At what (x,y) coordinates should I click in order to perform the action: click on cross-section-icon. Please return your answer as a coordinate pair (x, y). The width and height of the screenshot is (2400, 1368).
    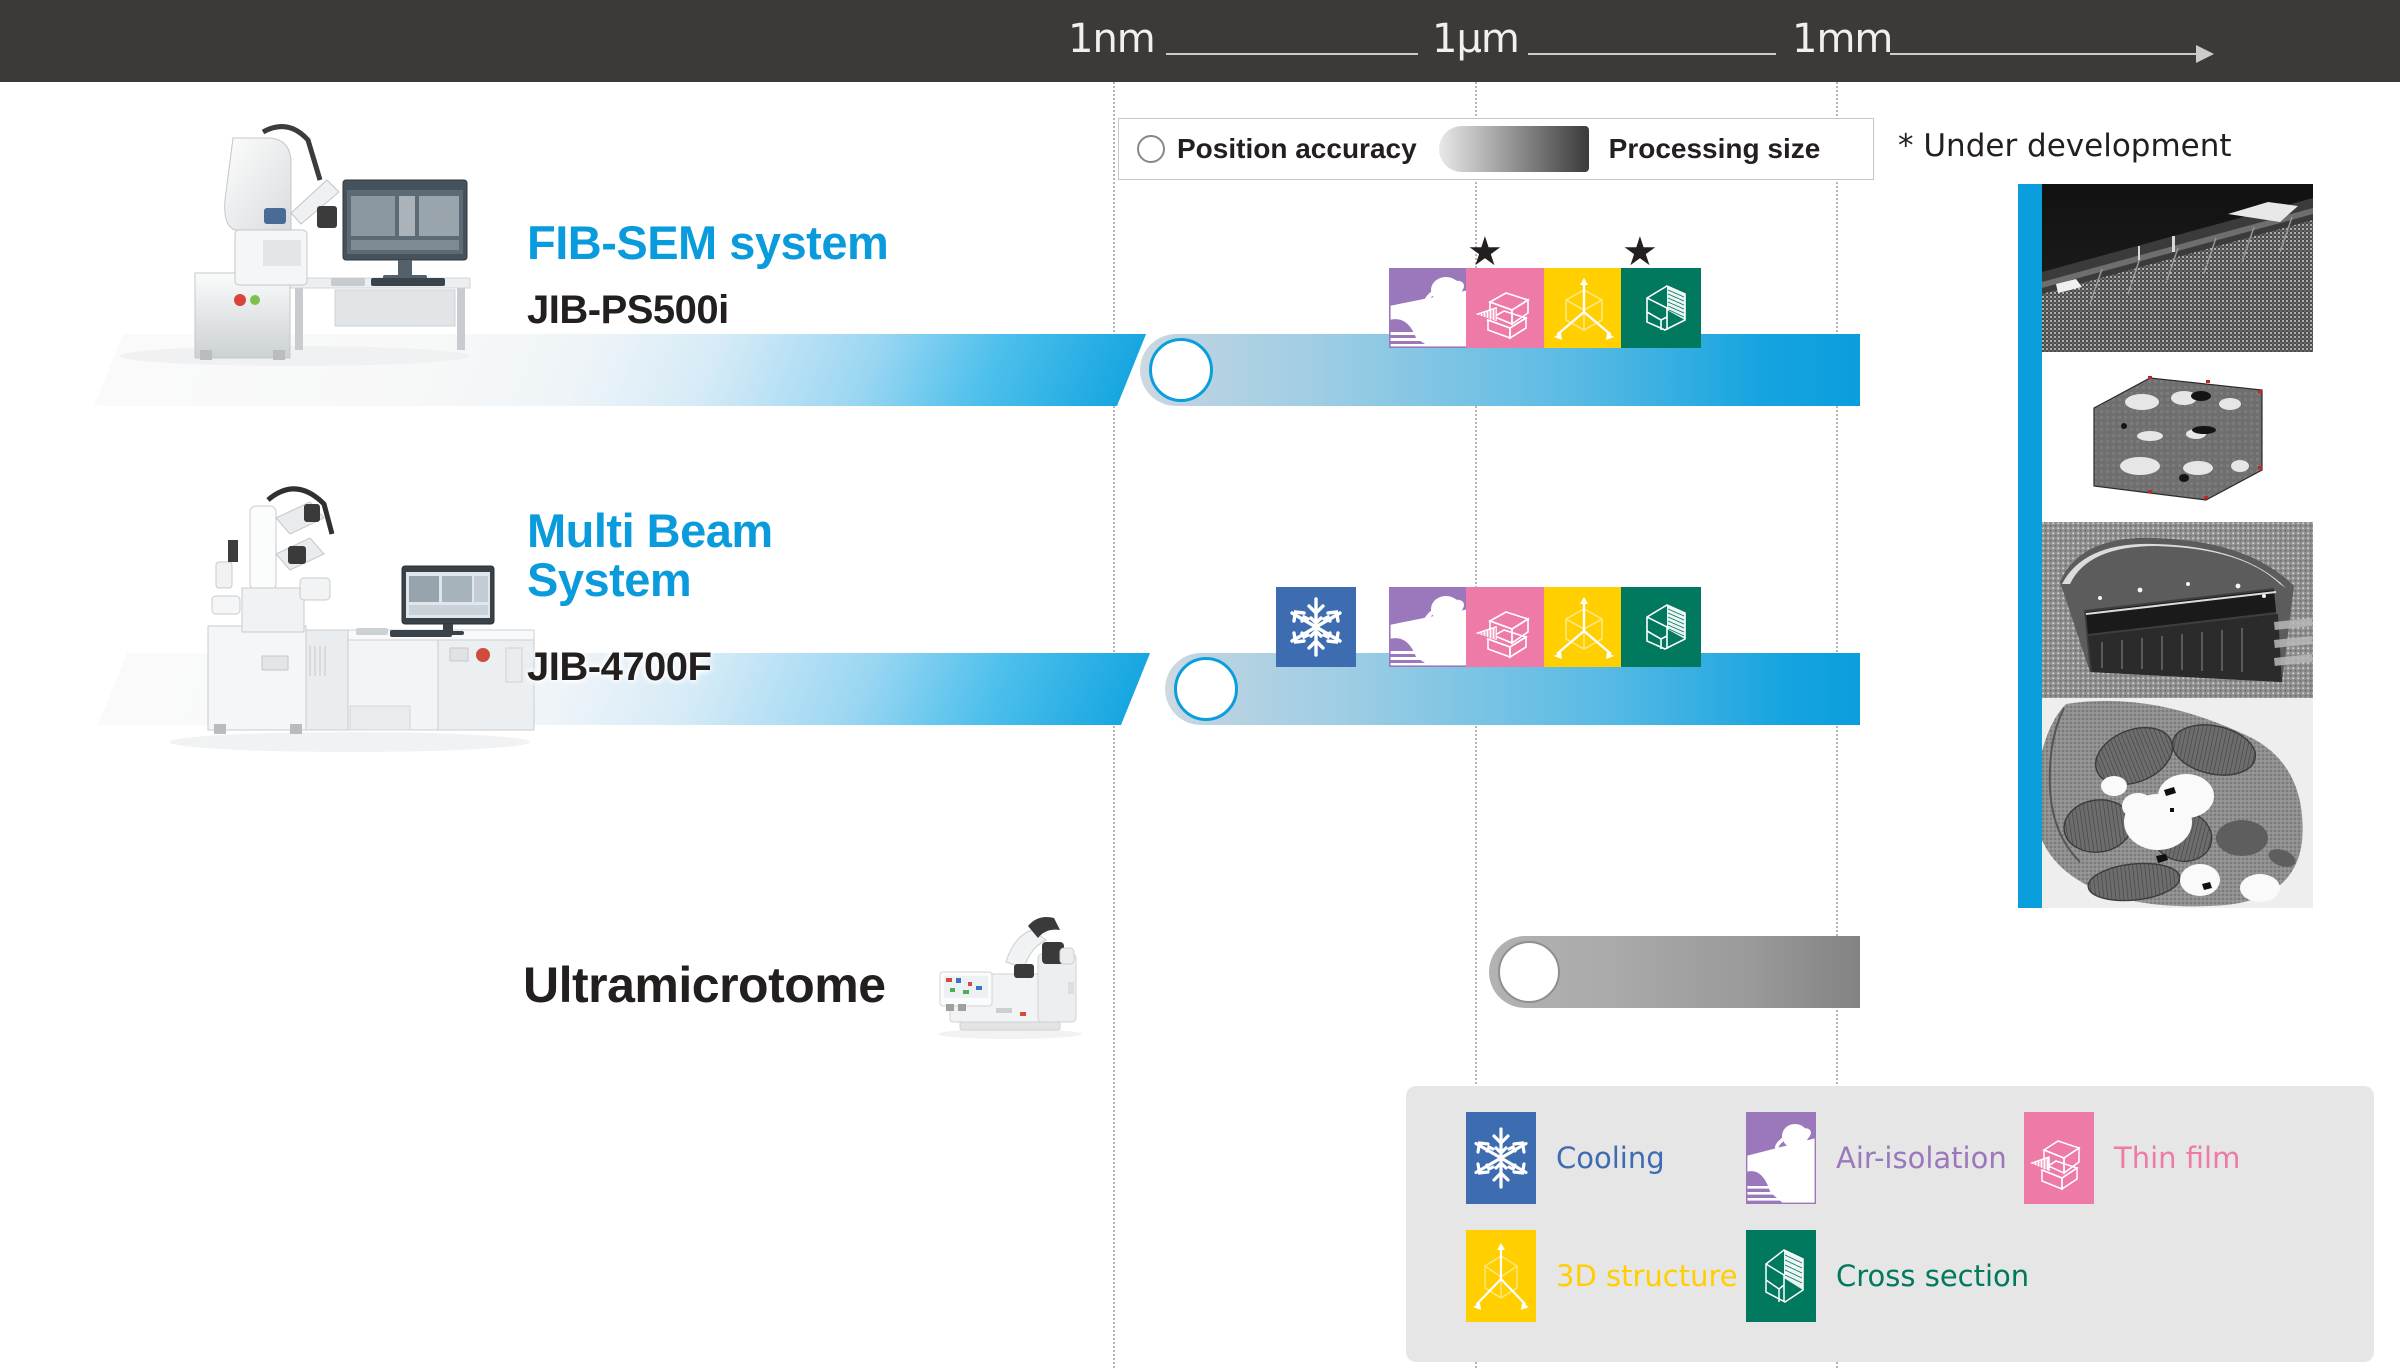
    Looking at the image, I should click on (1781, 1276).